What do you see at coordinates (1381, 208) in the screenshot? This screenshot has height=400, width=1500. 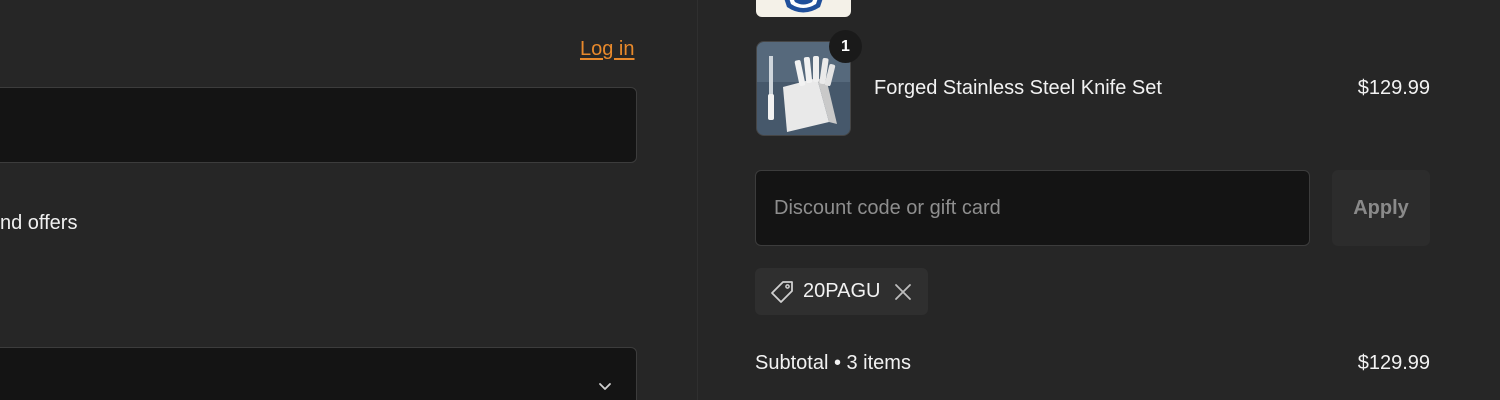 I see `apply-discount-button: Apply` at bounding box center [1381, 208].